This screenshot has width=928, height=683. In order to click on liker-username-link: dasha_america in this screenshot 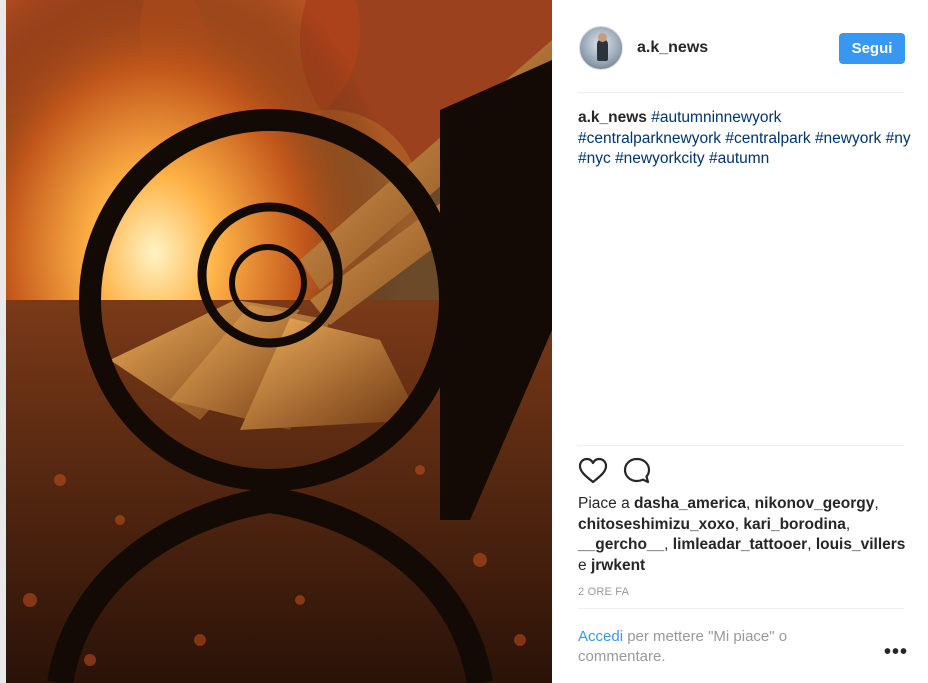, I will do `click(690, 503)`.